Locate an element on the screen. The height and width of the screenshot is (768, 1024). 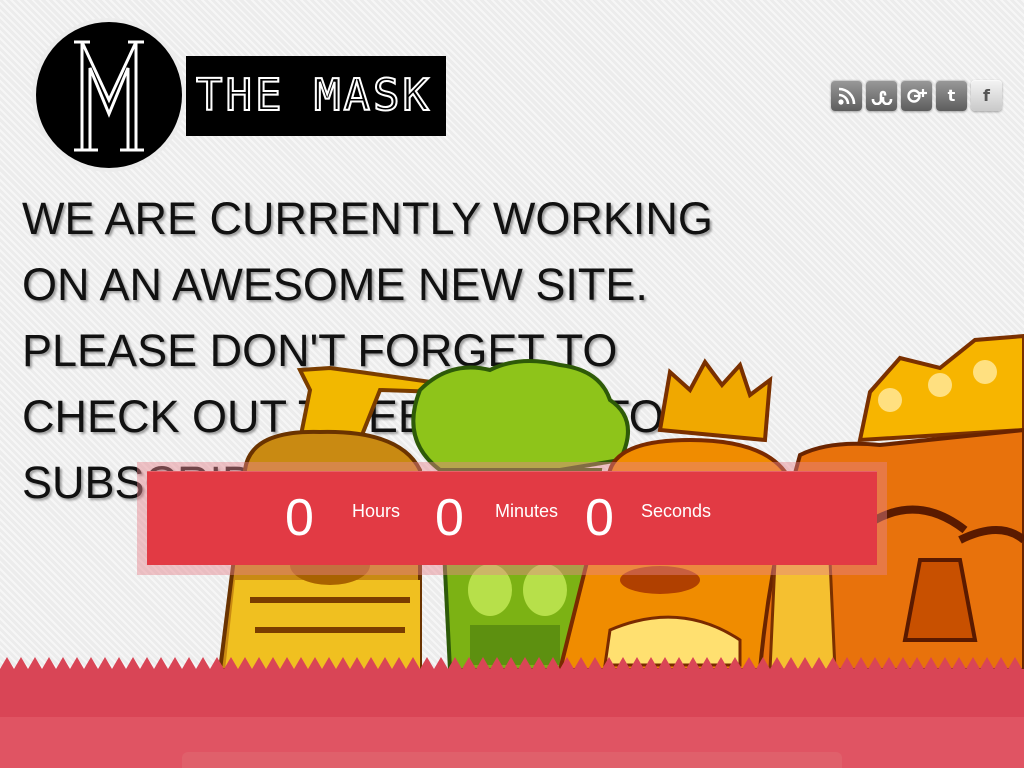
facebook-icon: f is located at coordinates (986, 95).